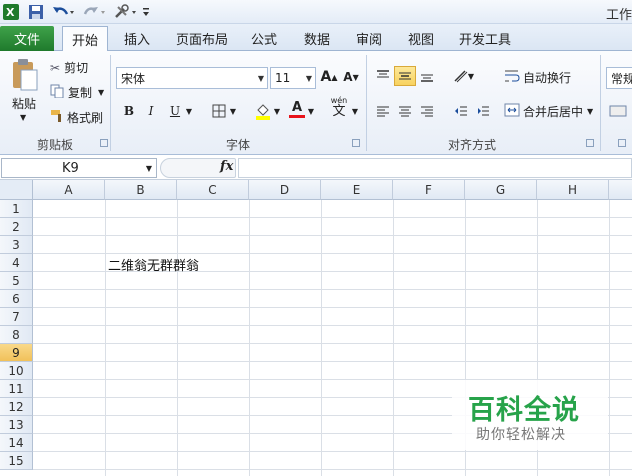  I want to click on font-group-label: 字体, so click(237, 145).